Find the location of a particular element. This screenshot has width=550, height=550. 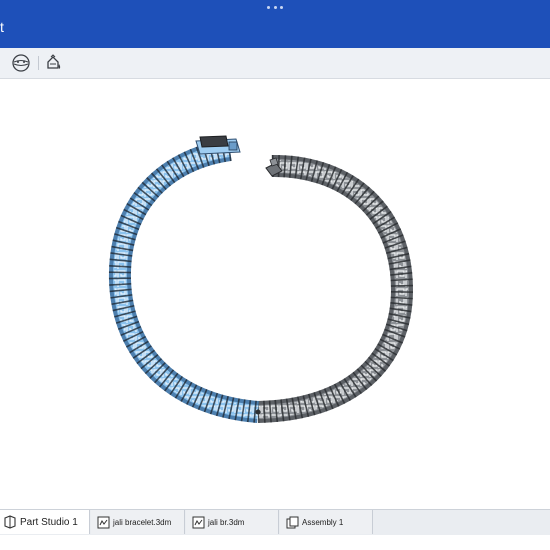

tab-jali-br-3dm: jali br.3dm is located at coordinates (232, 522).